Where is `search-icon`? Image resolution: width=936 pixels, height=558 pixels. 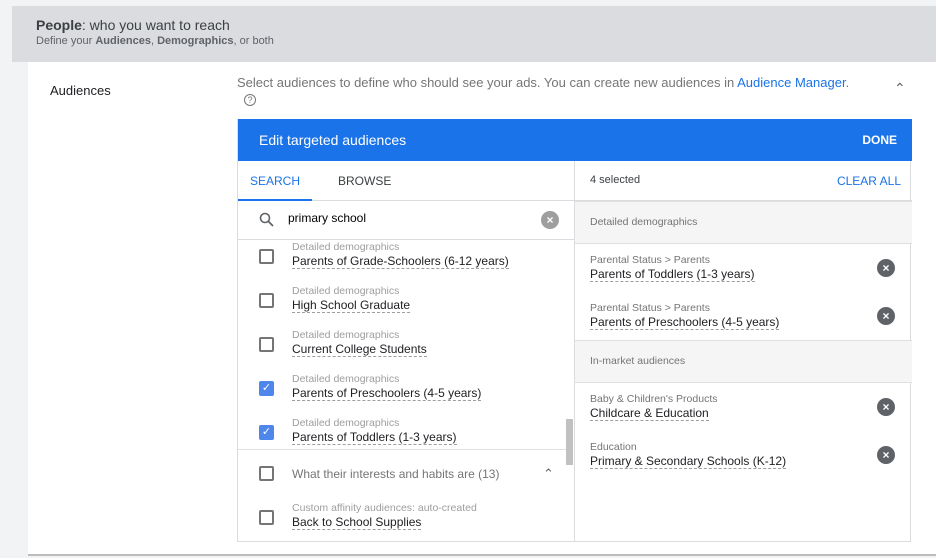
search-icon is located at coordinates (266, 219).